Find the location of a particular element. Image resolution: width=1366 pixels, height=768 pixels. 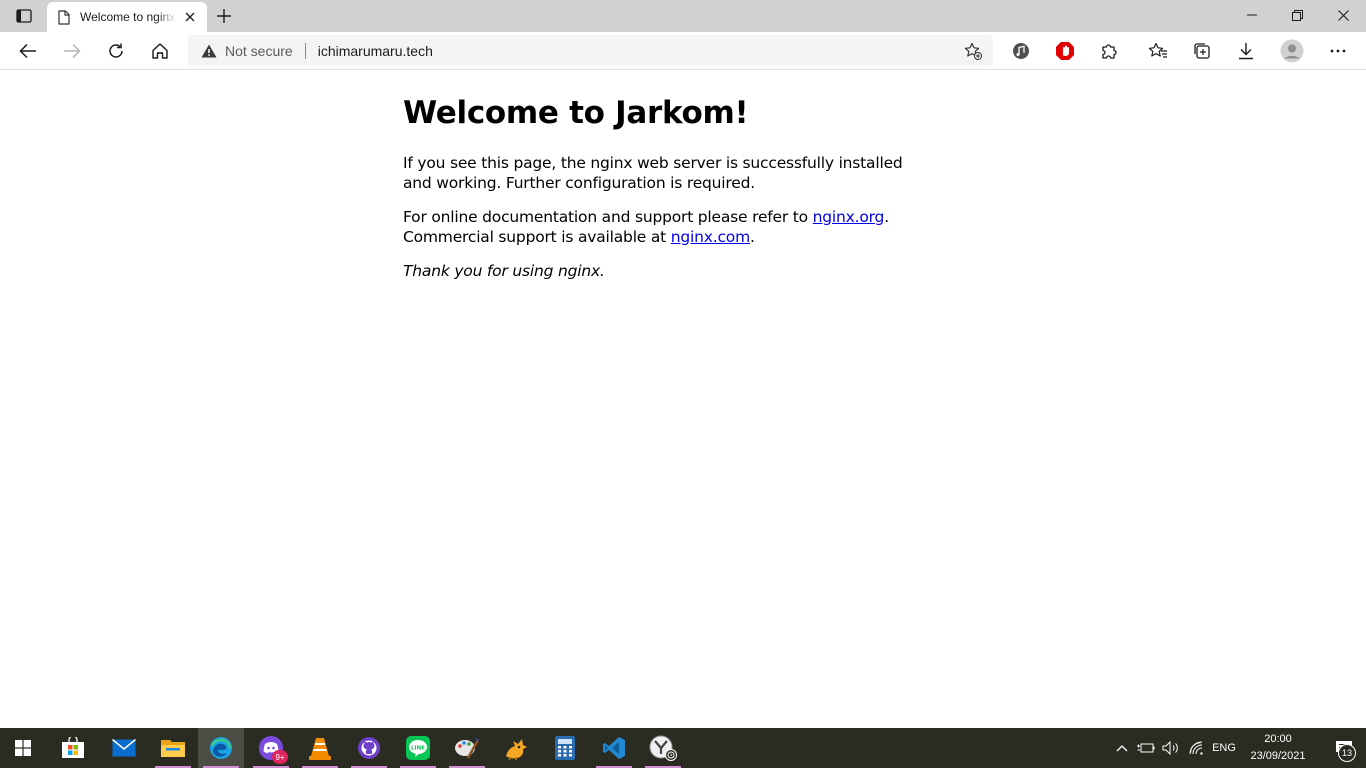

close-window-icon is located at coordinates (1343, 15).